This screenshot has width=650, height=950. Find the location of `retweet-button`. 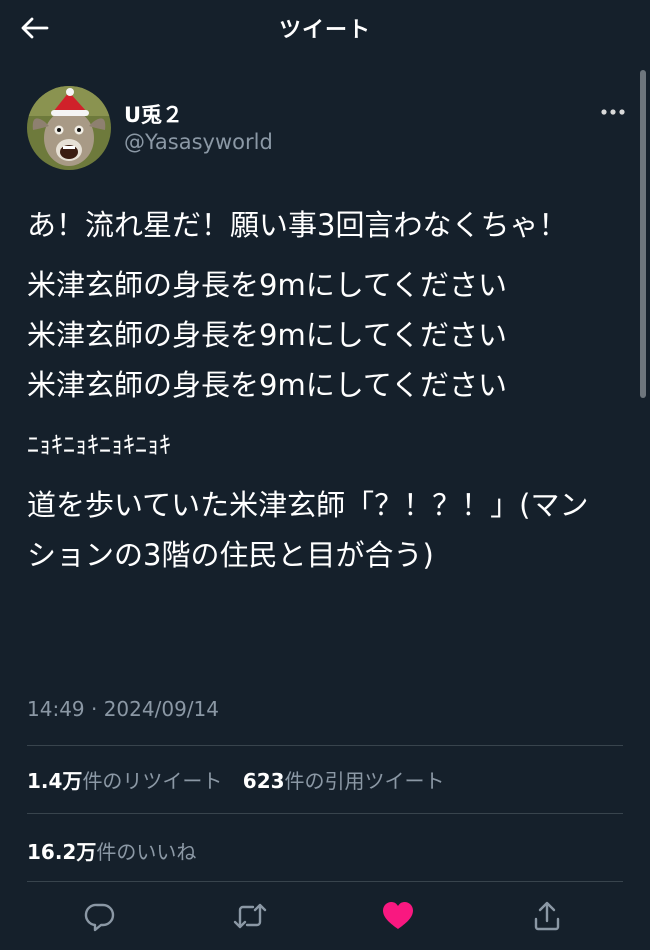

retweet-button is located at coordinates (250, 916).